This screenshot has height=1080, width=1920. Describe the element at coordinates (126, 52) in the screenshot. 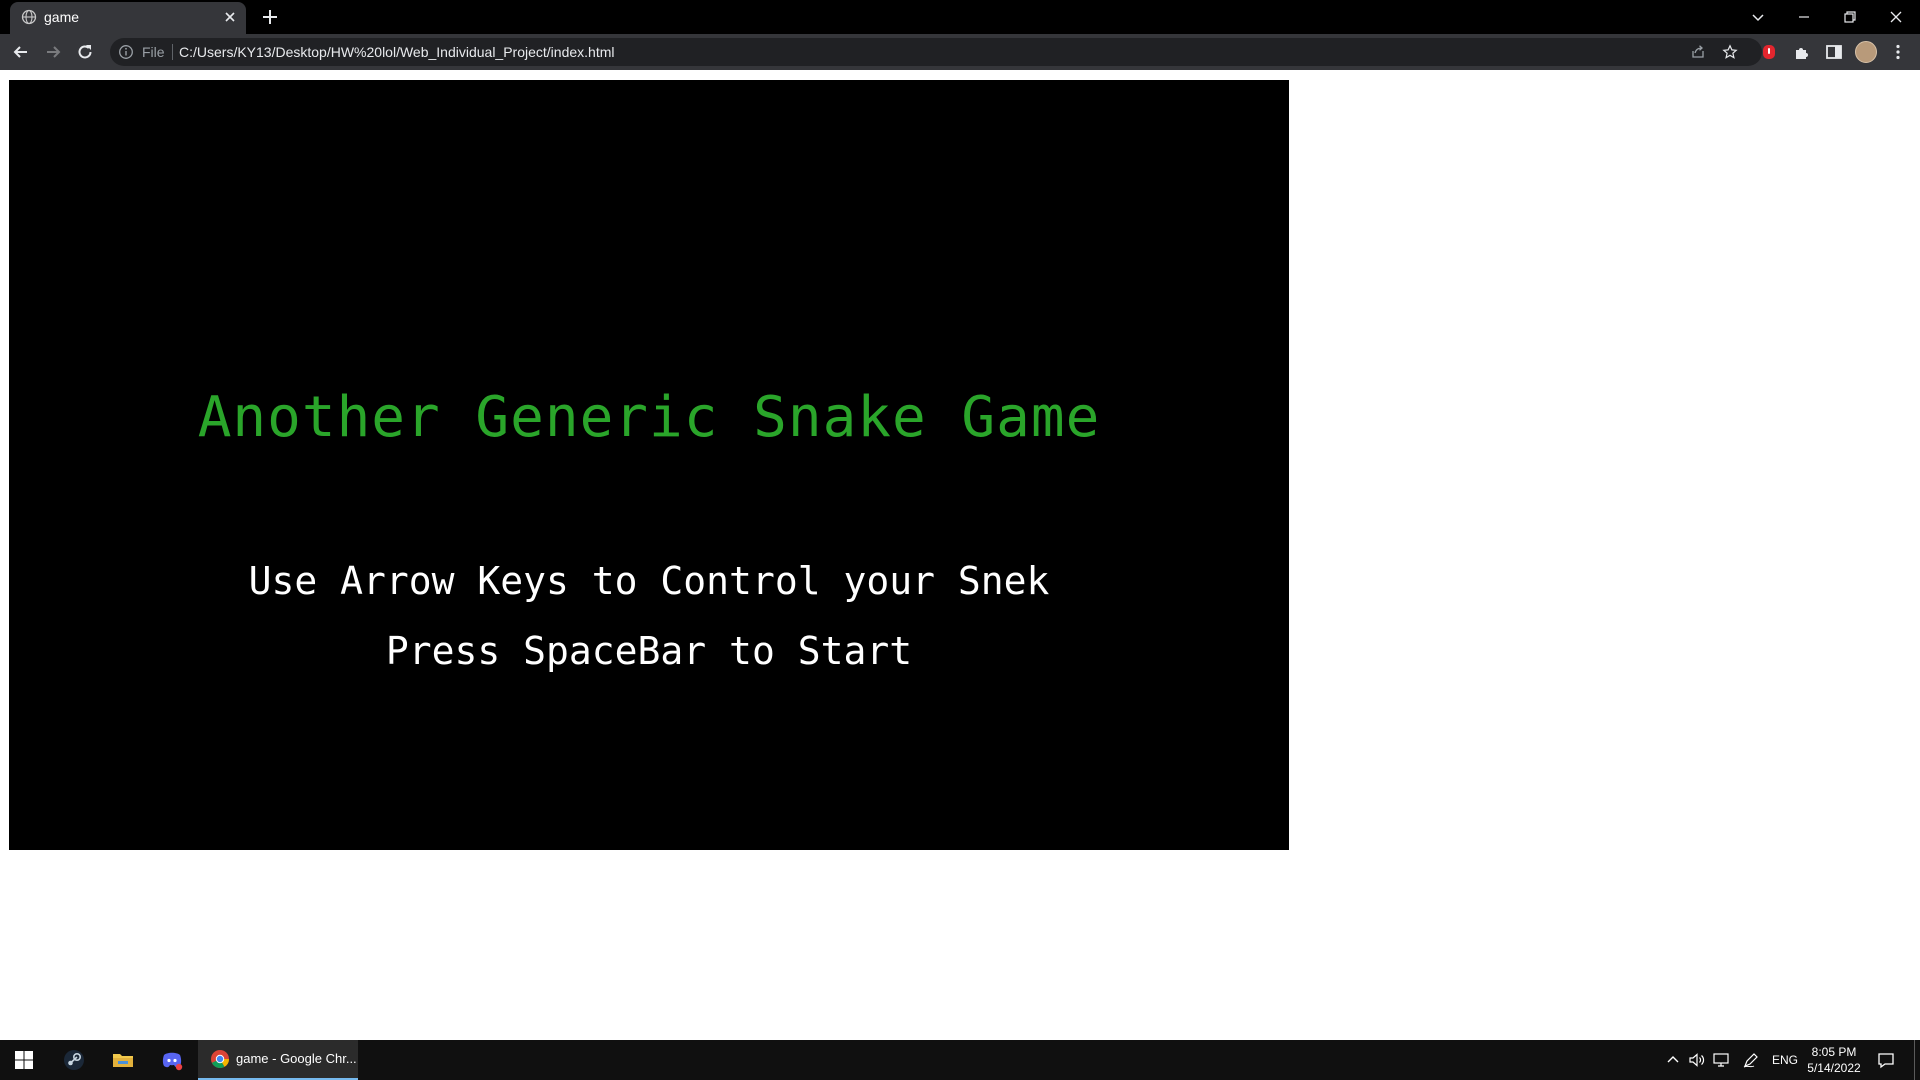

I see `info-icon` at that location.